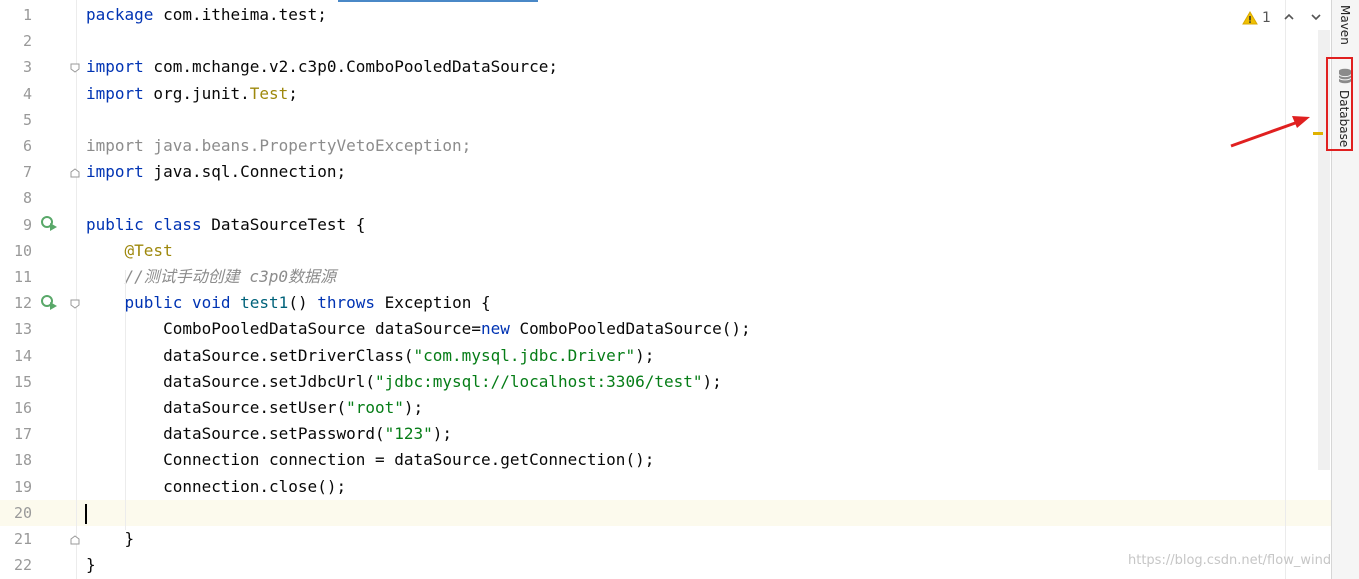 The width and height of the screenshot is (1359, 579). What do you see at coordinates (211, 277) in the screenshot?
I see `code-text: //测试手动创建 c3p0数据源` at bounding box center [211, 277].